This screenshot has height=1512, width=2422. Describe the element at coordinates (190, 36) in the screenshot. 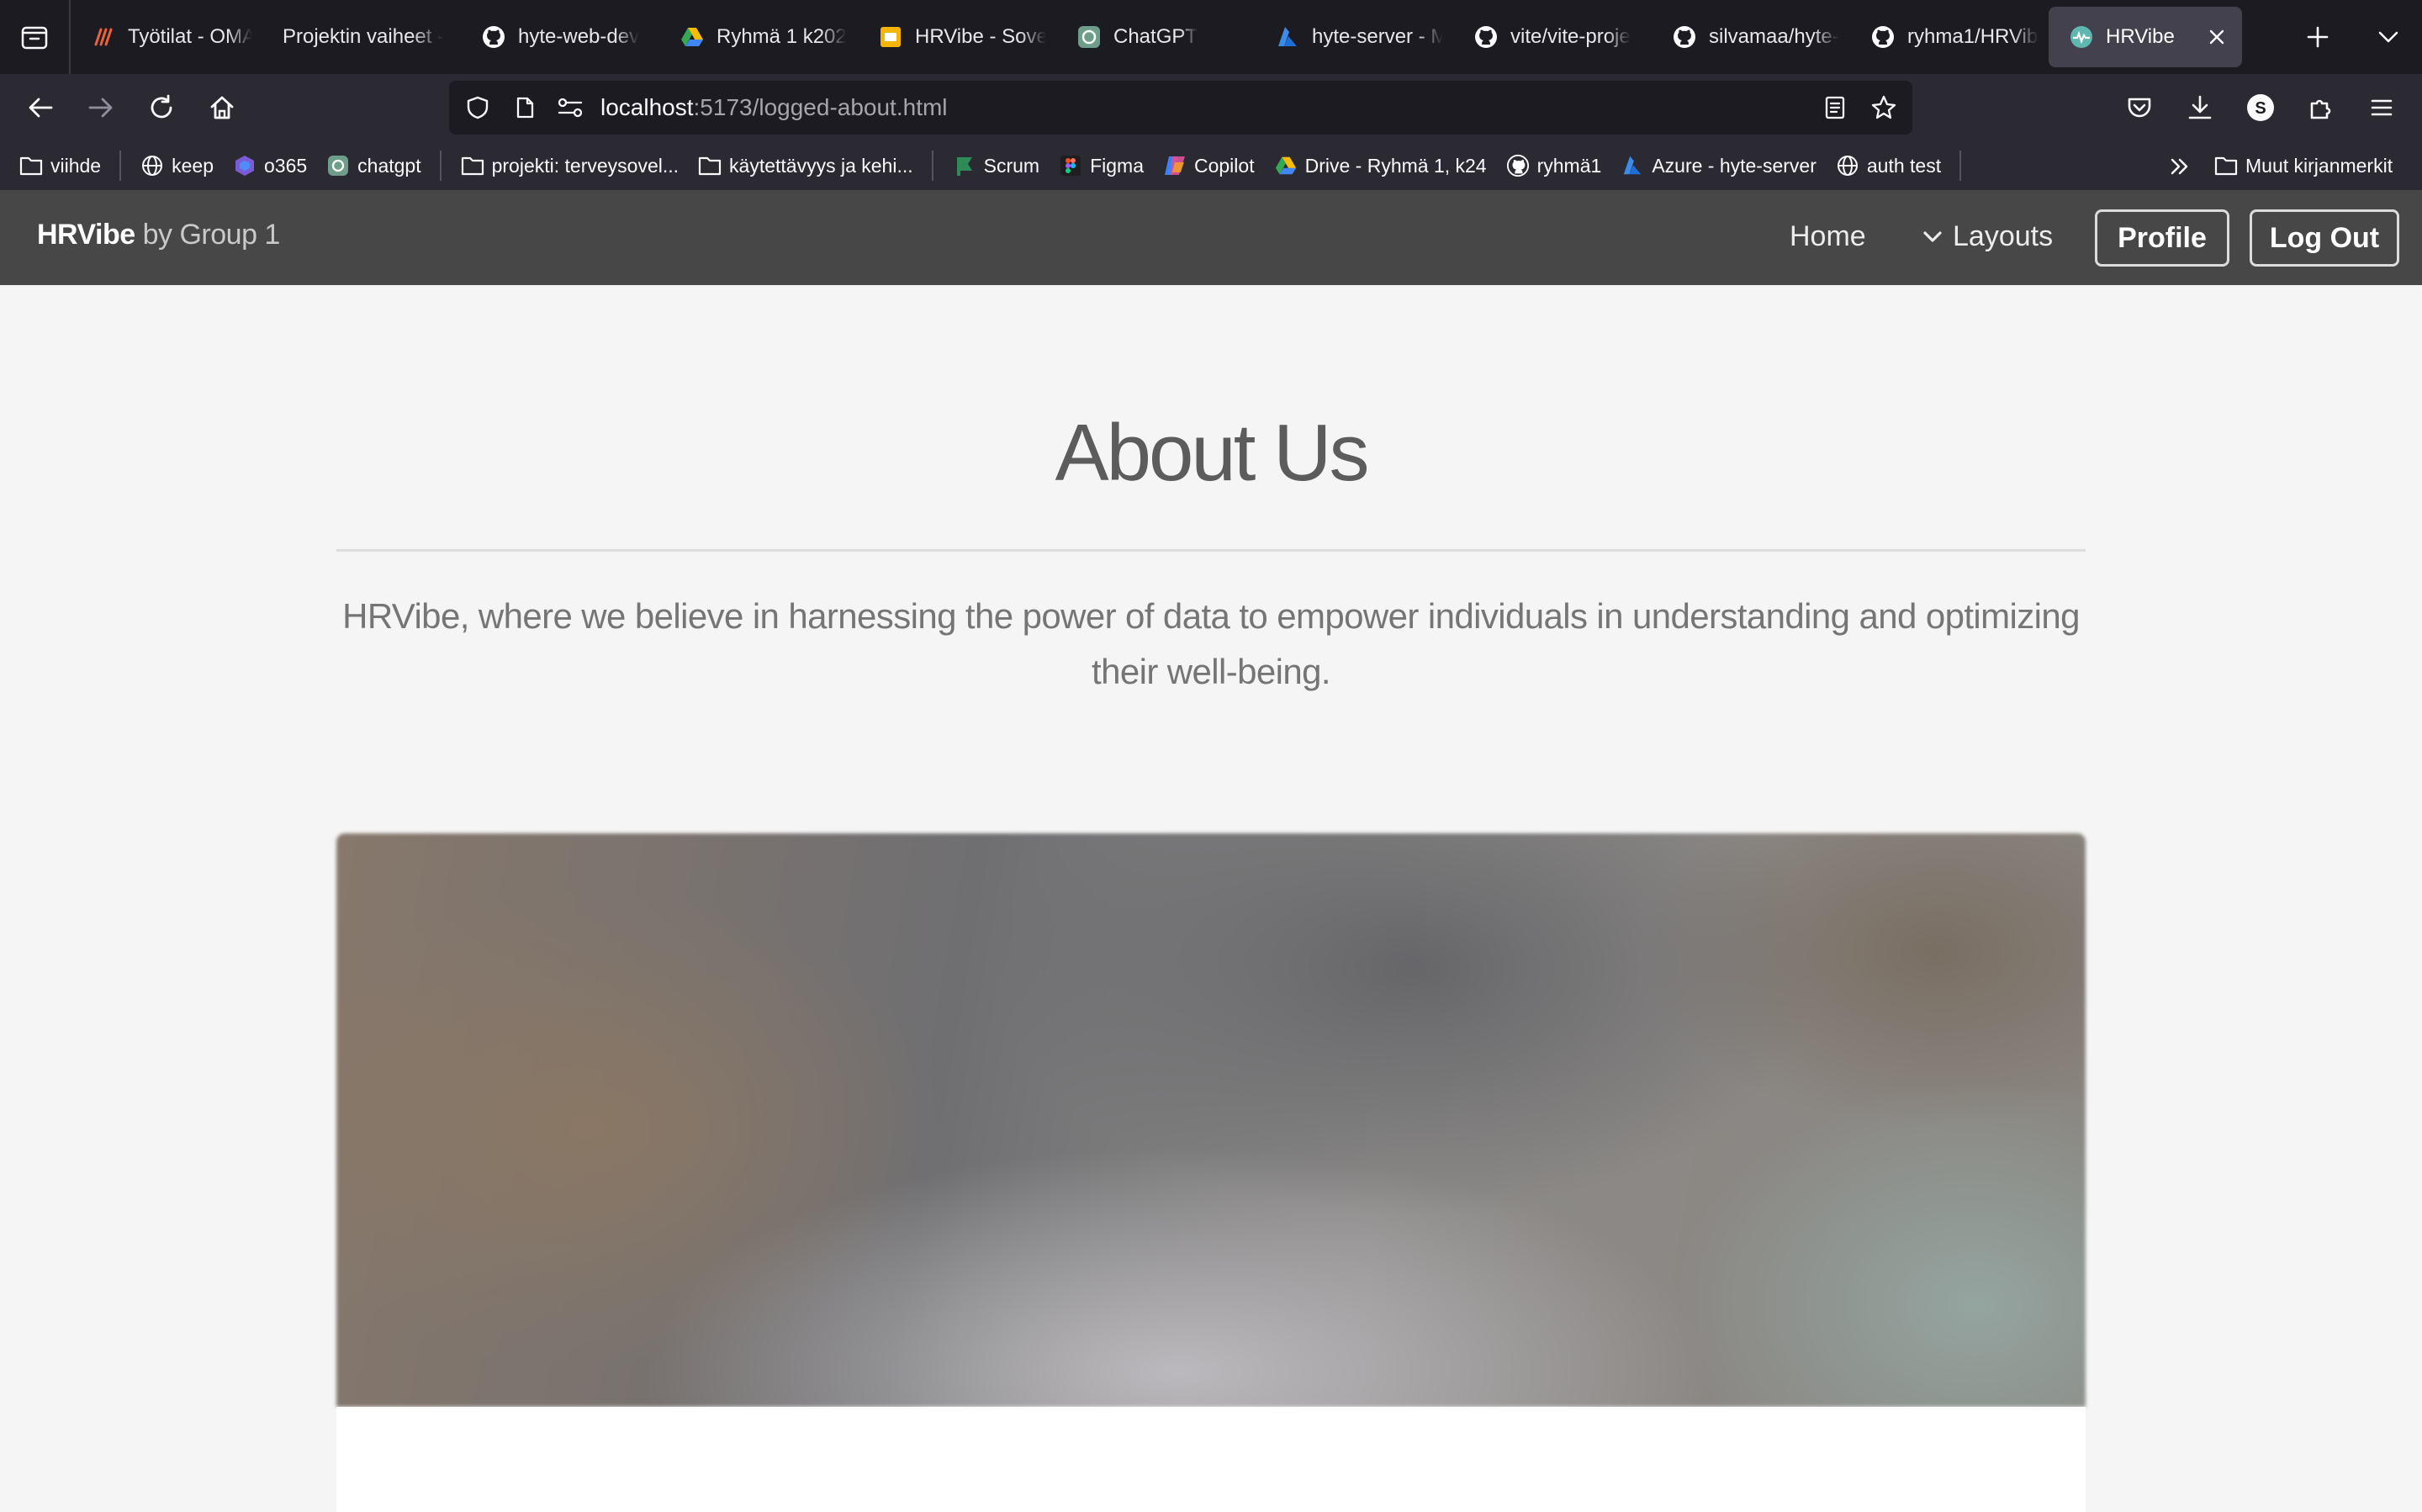

I see `tab-label: Työtilat - OMA` at that location.